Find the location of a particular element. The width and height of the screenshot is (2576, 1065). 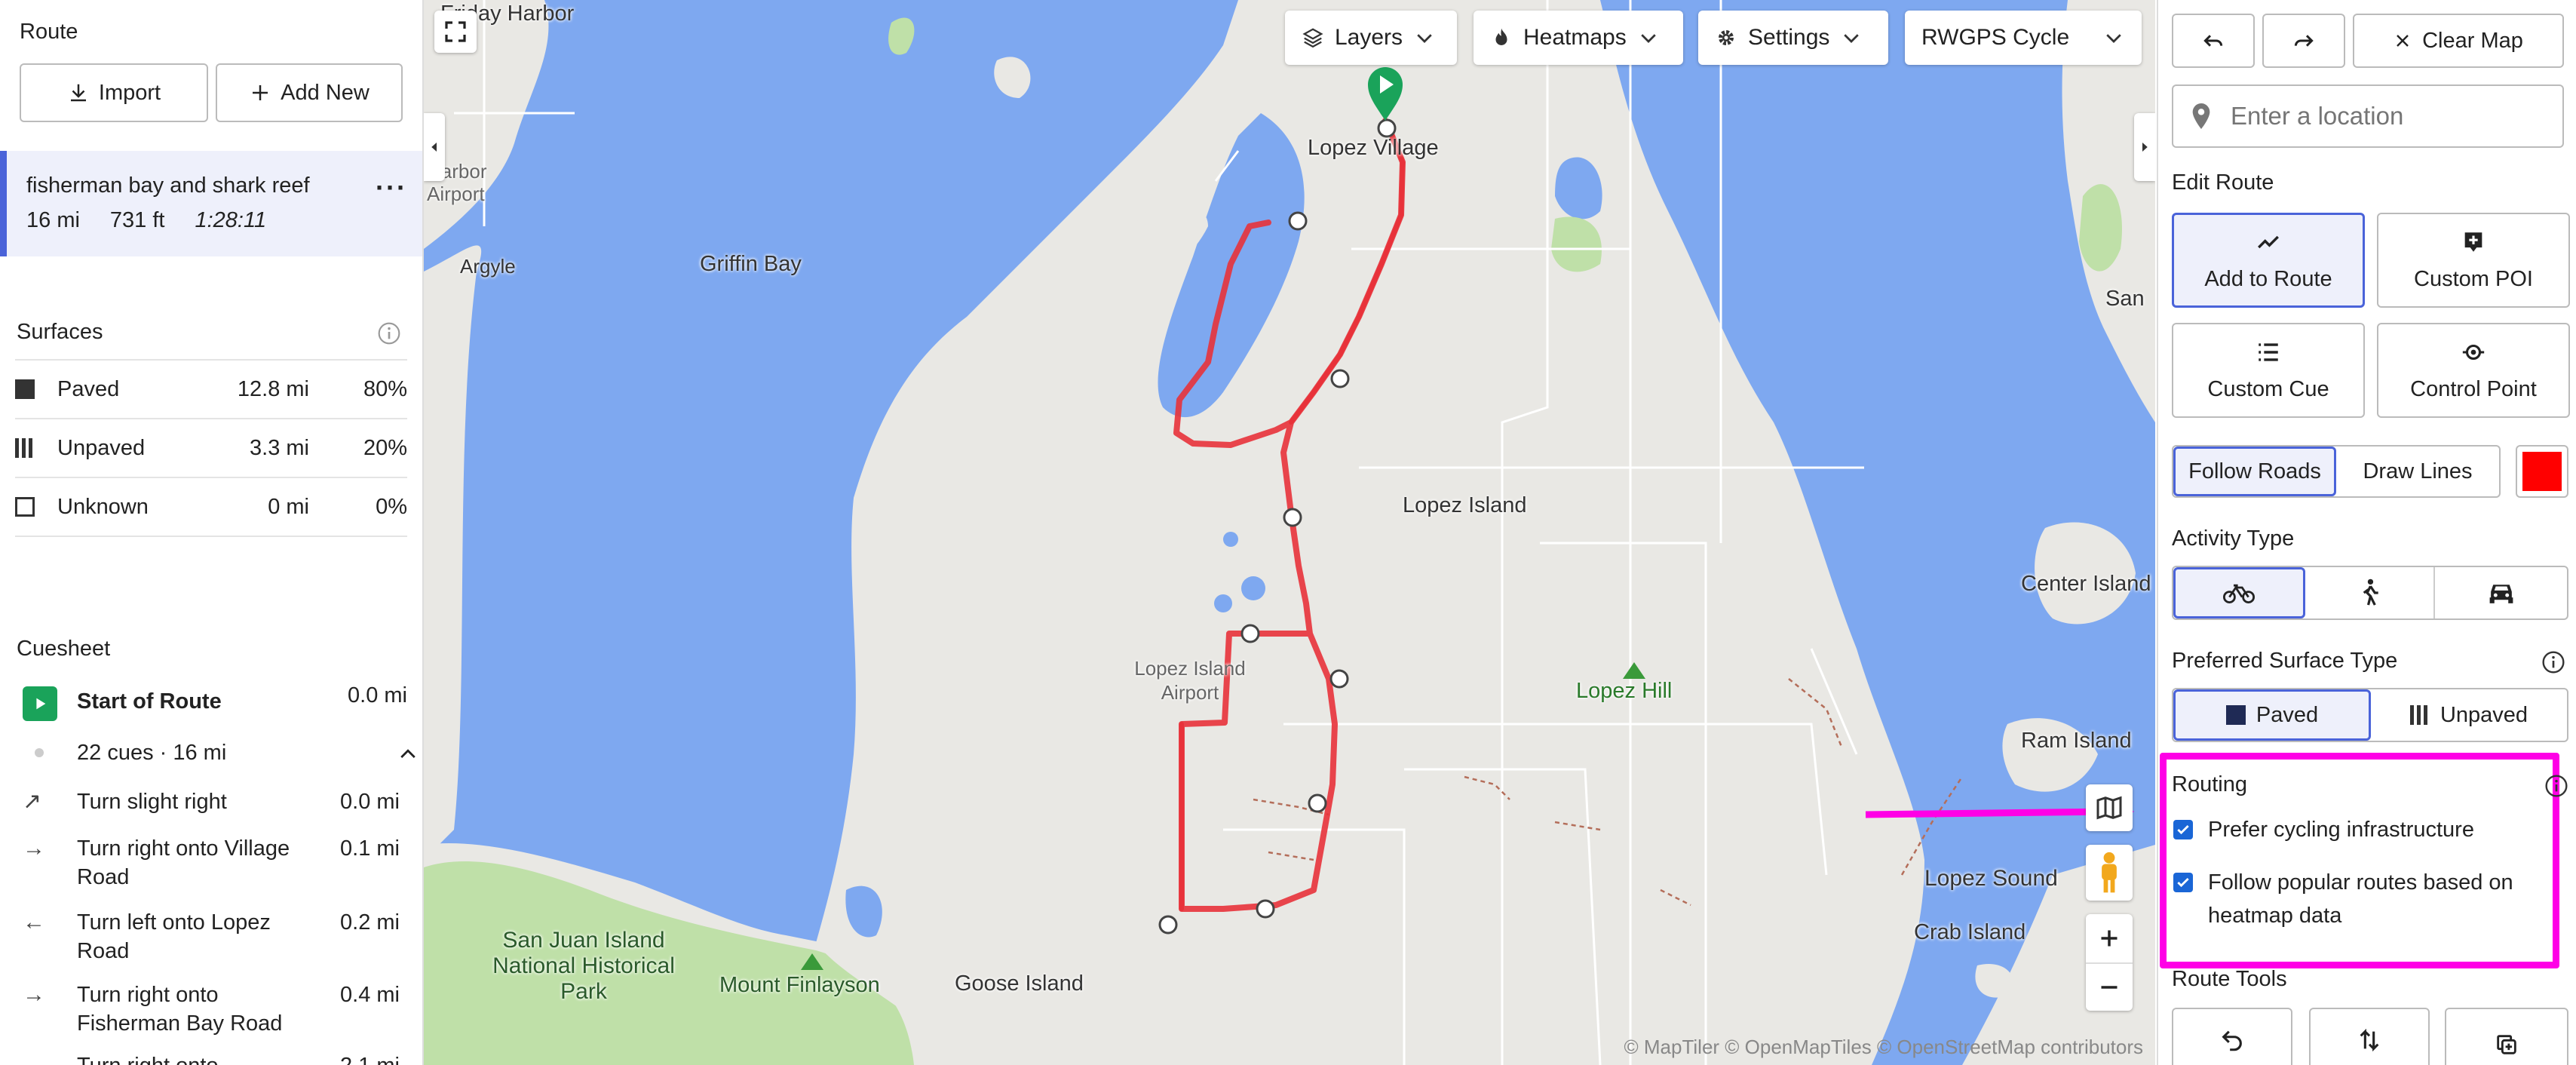

bike-option is located at coordinates (2239, 592).